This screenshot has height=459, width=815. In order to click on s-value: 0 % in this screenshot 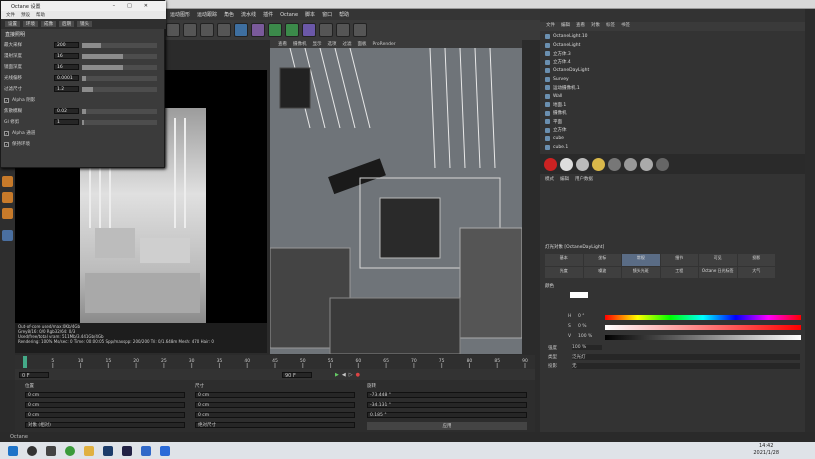, I will do `click(582, 326)`.